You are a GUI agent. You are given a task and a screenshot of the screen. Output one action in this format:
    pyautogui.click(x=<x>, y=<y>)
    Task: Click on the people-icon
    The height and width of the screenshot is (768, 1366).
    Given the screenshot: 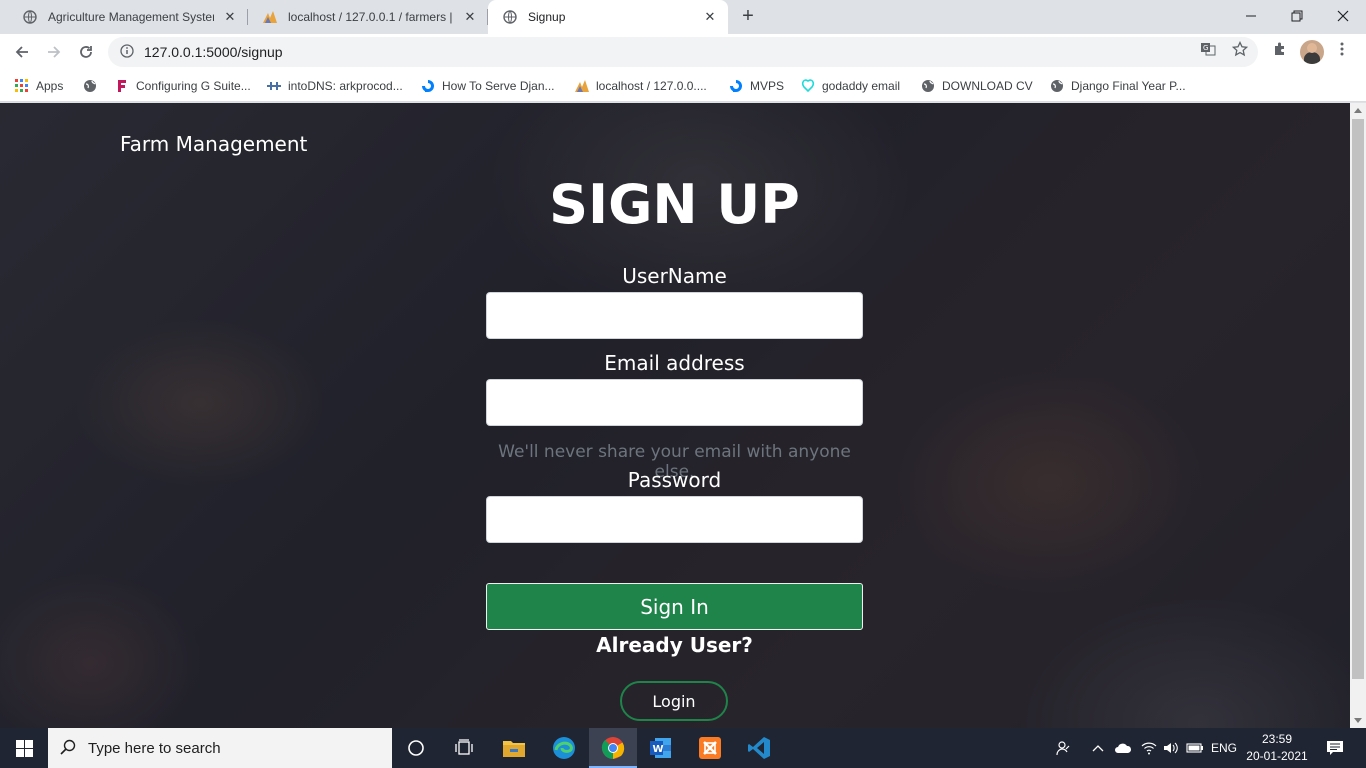 What is the action you would take?
    pyautogui.click(x=1063, y=748)
    